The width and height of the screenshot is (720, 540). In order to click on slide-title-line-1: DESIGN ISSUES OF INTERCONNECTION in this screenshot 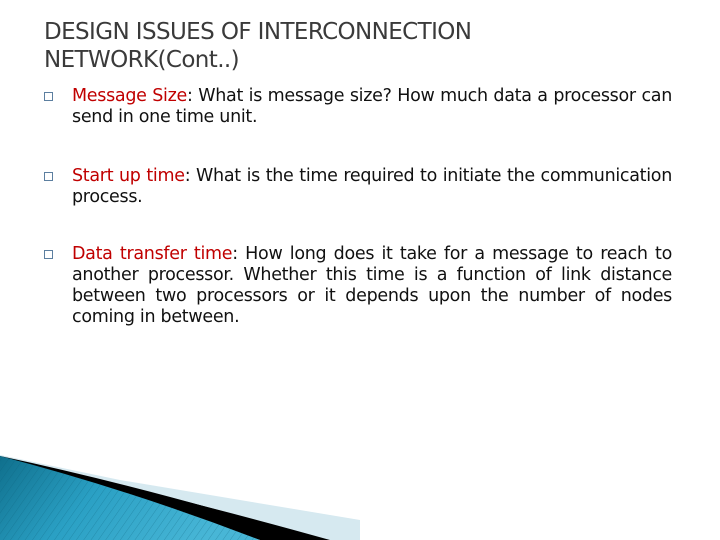, I will do `click(258, 32)`.